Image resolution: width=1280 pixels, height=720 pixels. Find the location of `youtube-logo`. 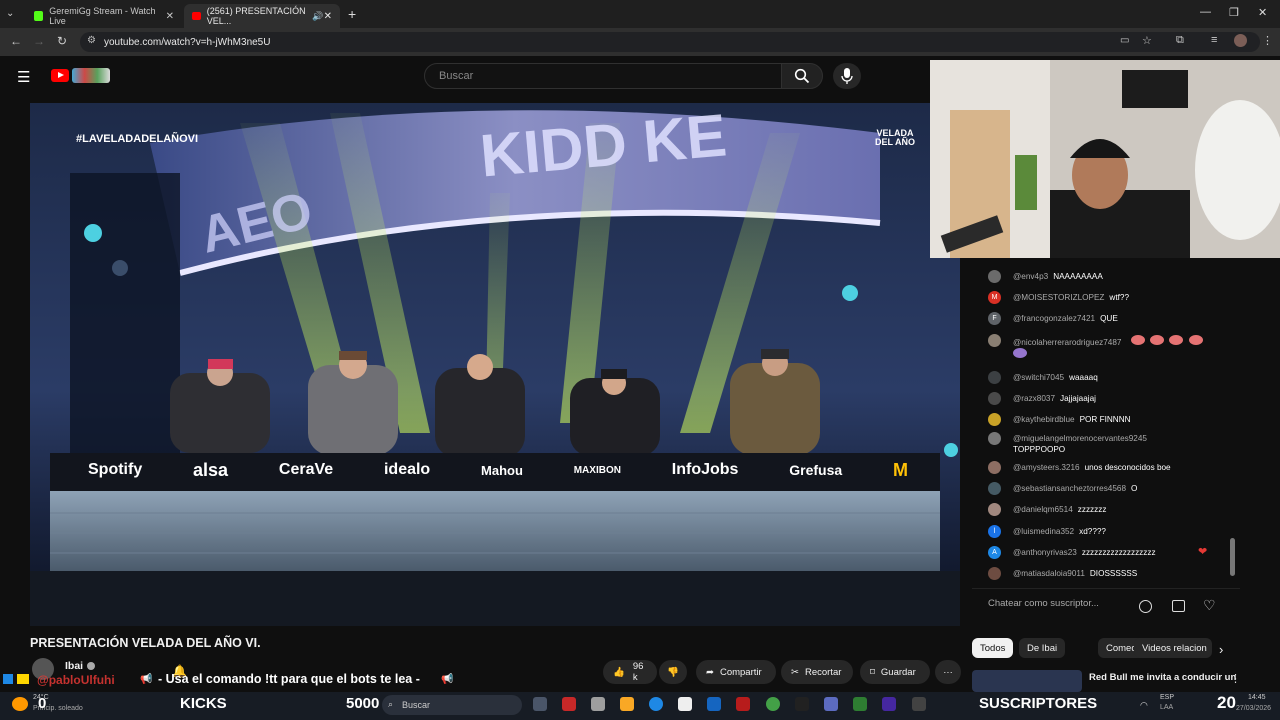

youtube-logo is located at coordinates (60, 75).